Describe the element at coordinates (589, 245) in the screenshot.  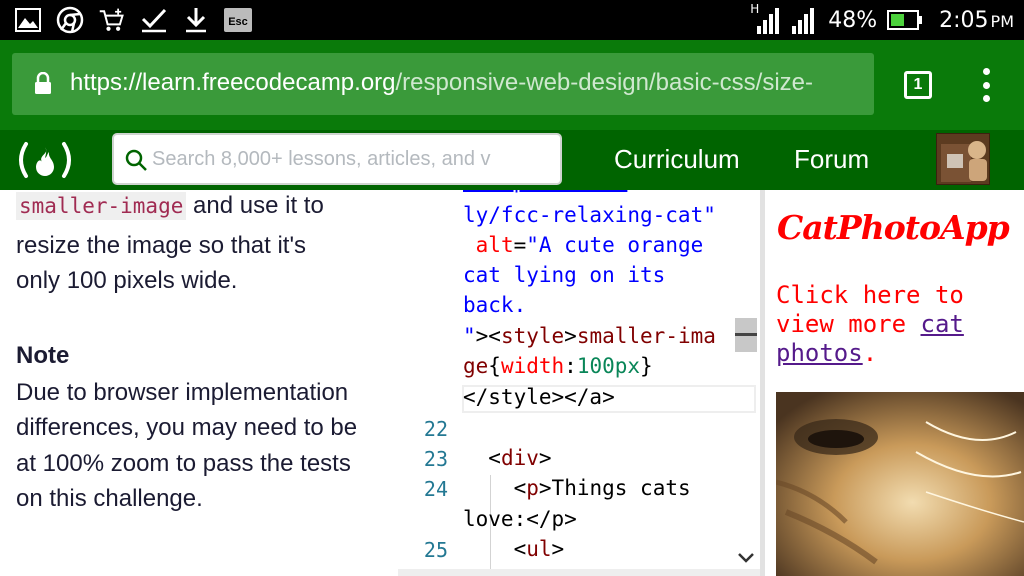
I see `code-line: alt="A cute orange` at that location.